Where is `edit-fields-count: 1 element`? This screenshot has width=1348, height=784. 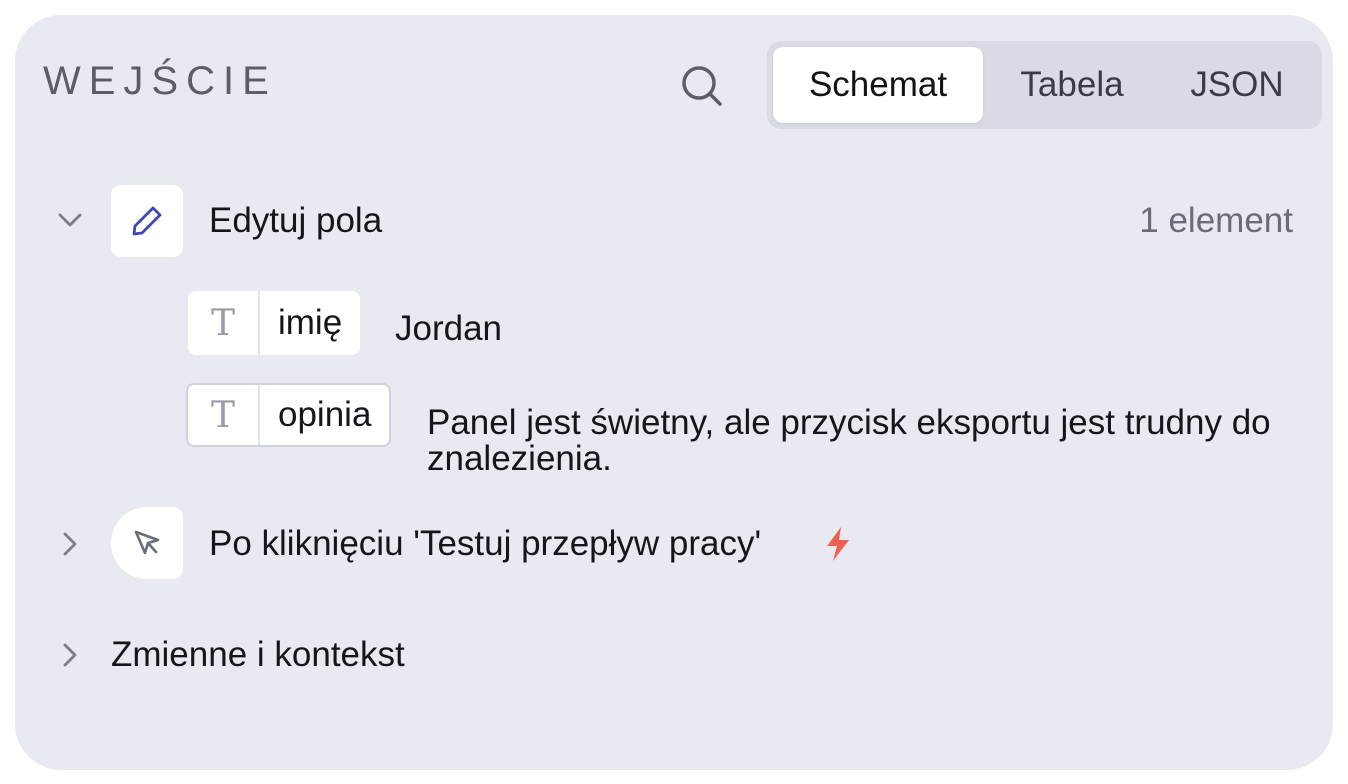 edit-fields-count: 1 element is located at coordinates (1216, 220).